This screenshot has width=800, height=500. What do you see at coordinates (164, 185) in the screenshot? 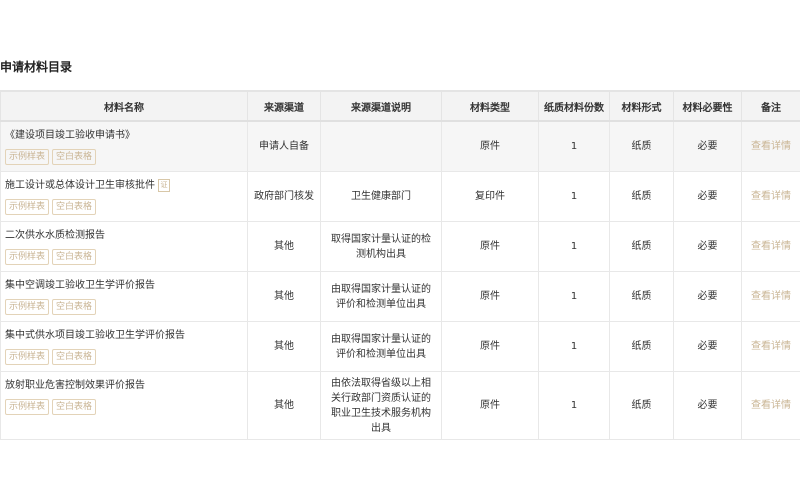
I see `license-icon: 证` at bounding box center [164, 185].